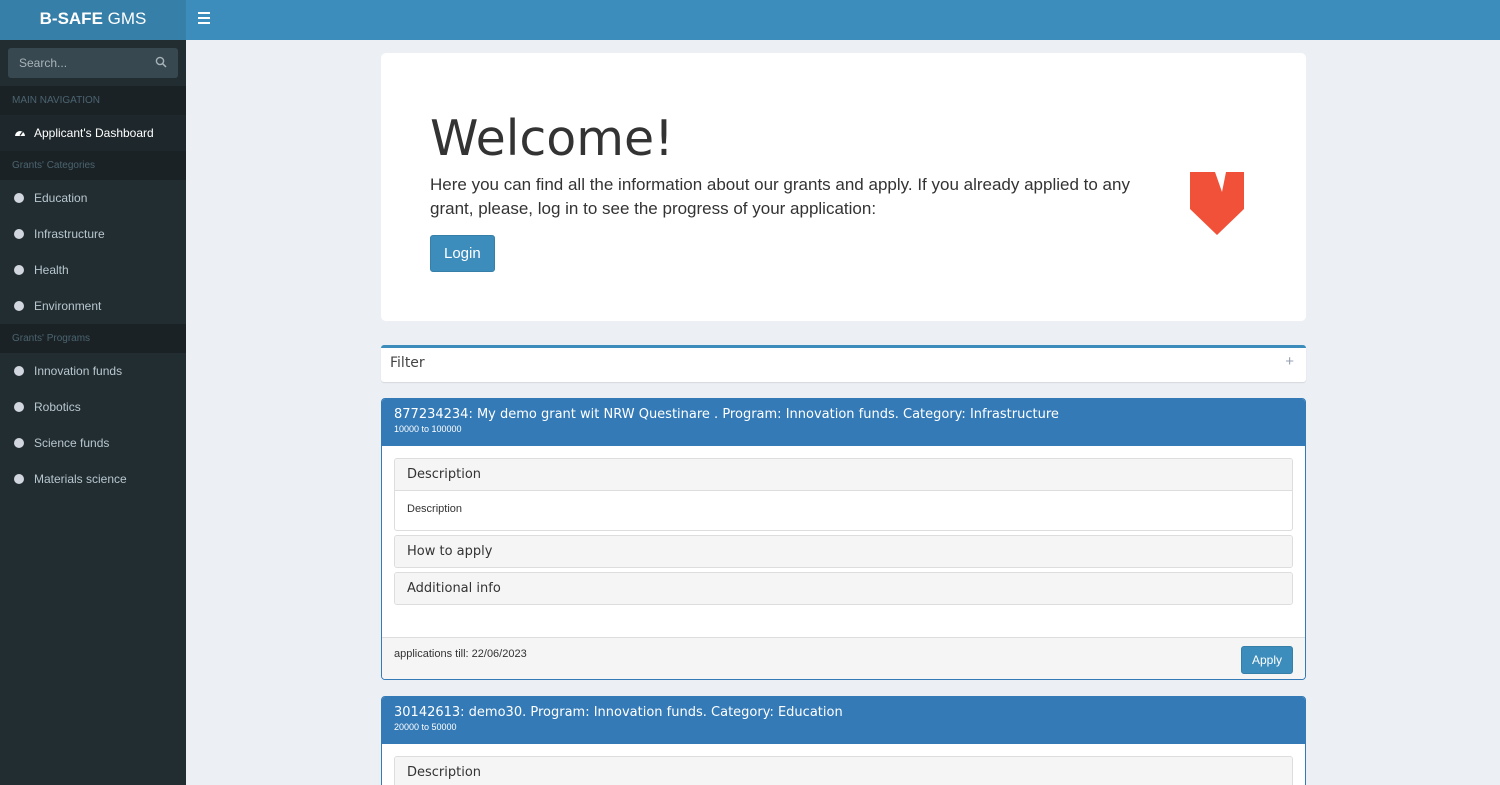  I want to click on sidebar-item-infrastructure: Infrastructure, so click(93, 234).